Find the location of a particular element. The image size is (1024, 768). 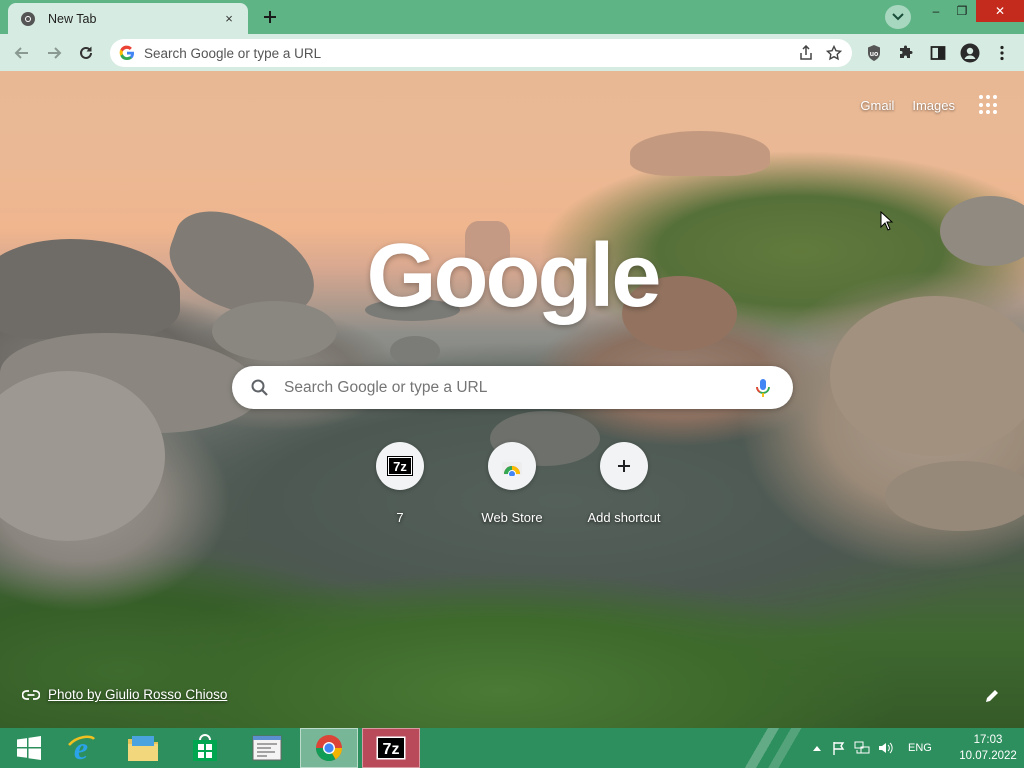

close-window-button: ✕ is located at coordinates (1000, 11).